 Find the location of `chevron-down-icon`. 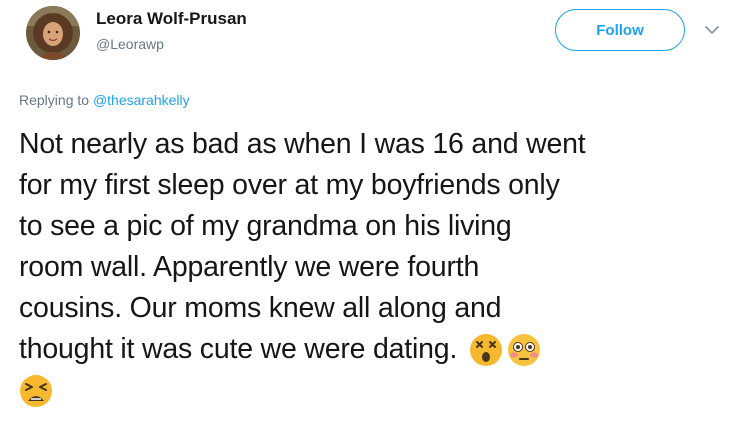

chevron-down-icon is located at coordinates (712, 30).